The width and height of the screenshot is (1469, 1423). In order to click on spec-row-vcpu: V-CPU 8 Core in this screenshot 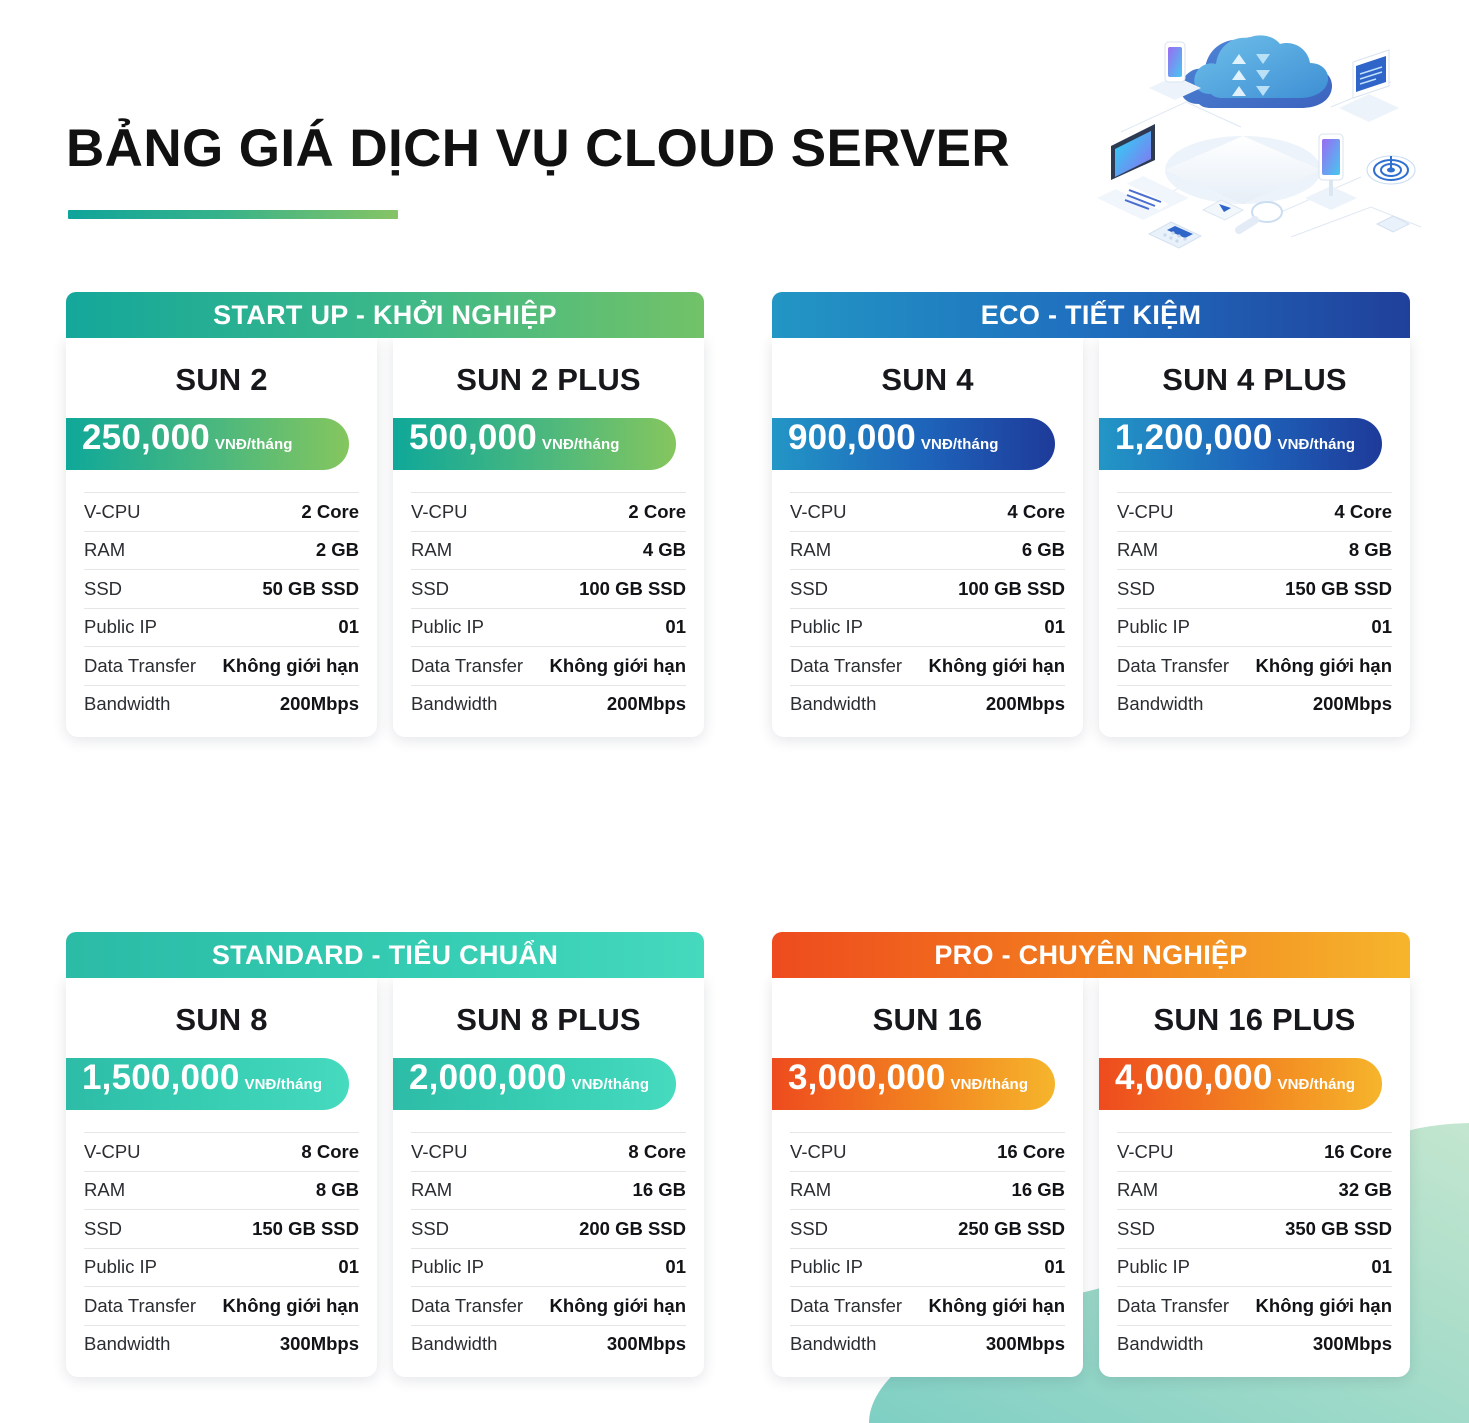, I will do `click(221, 1151)`.